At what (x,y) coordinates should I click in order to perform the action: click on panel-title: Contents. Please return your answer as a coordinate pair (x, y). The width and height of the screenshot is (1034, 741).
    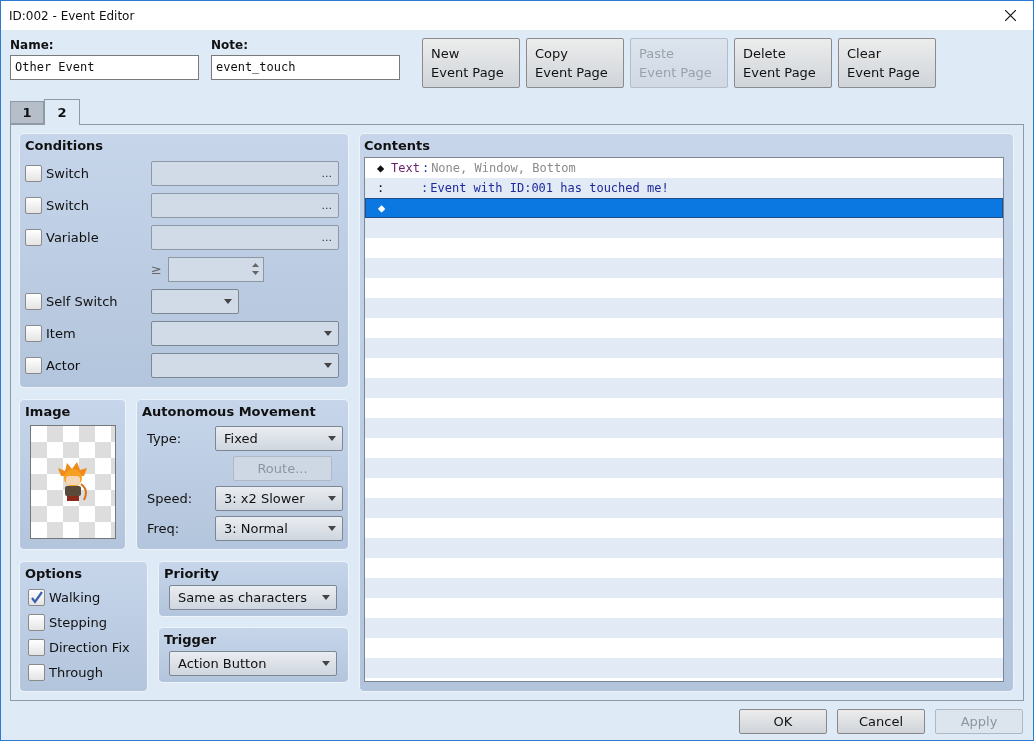
    Looking at the image, I should click on (397, 145).